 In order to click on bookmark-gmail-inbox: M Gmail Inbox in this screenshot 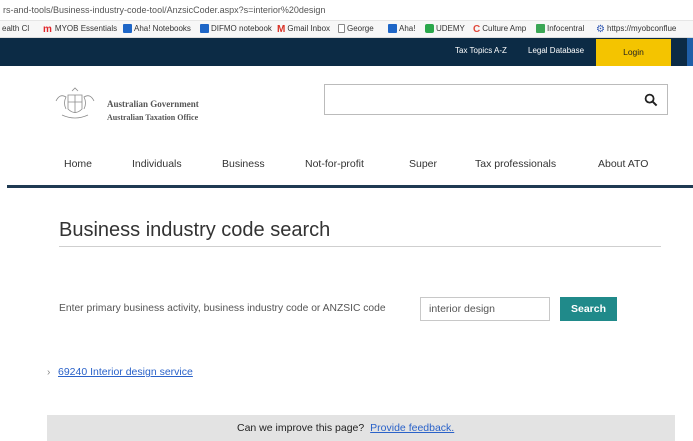, I will do `click(304, 29)`.